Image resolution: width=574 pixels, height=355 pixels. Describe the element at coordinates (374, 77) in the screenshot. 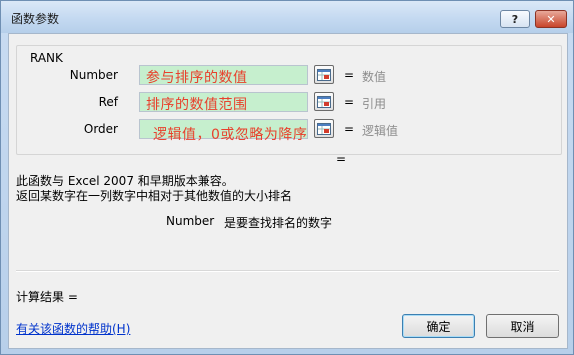

I see `arg-hint-number: 数值` at that location.